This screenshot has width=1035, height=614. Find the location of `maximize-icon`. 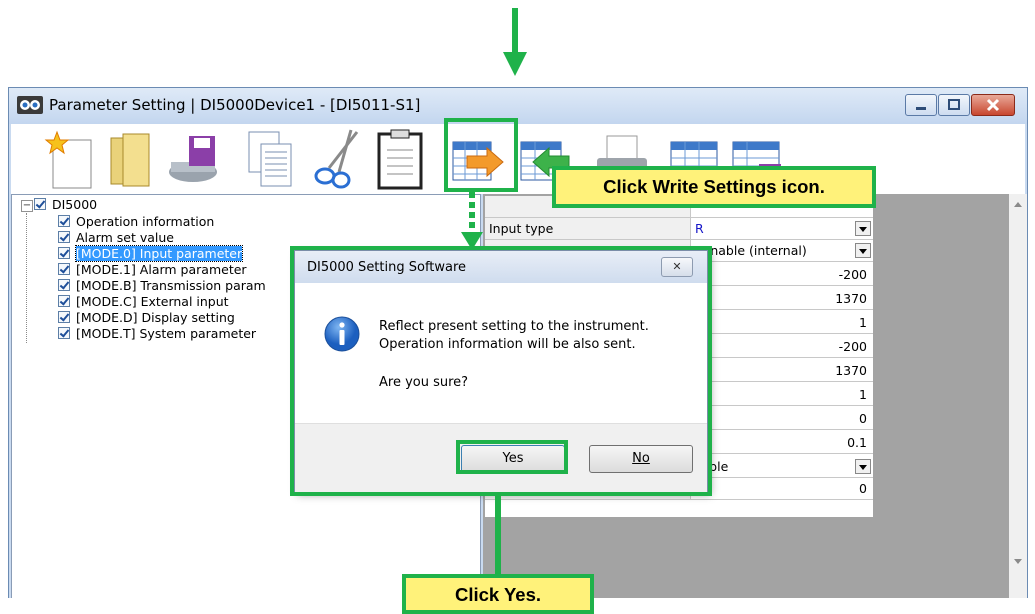

maximize-icon is located at coordinates (954, 104).